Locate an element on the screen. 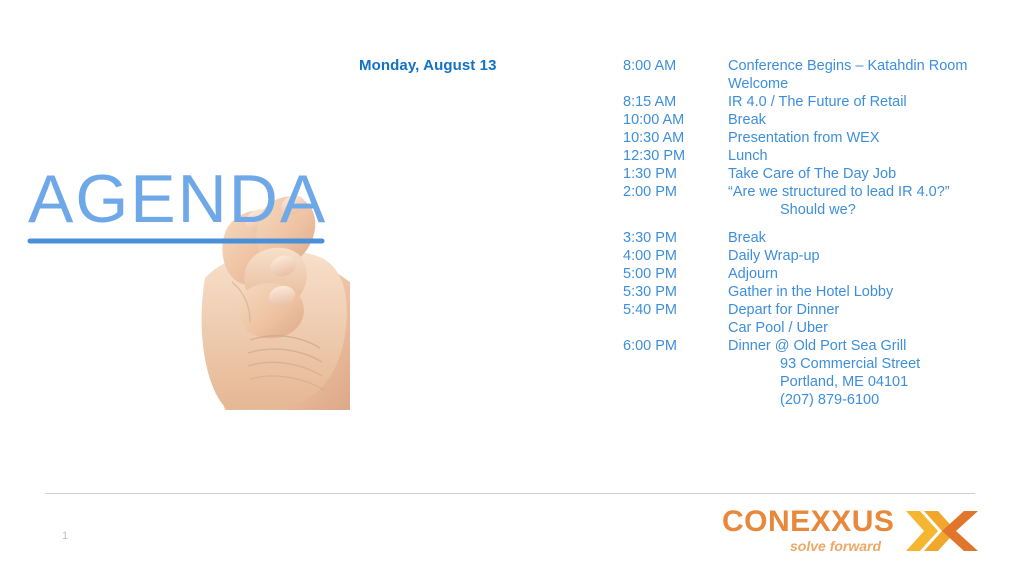 The width and height of the screenshot is (1020, 573). agenda-time: 10:00 AM is located at coordinates (654, 120).